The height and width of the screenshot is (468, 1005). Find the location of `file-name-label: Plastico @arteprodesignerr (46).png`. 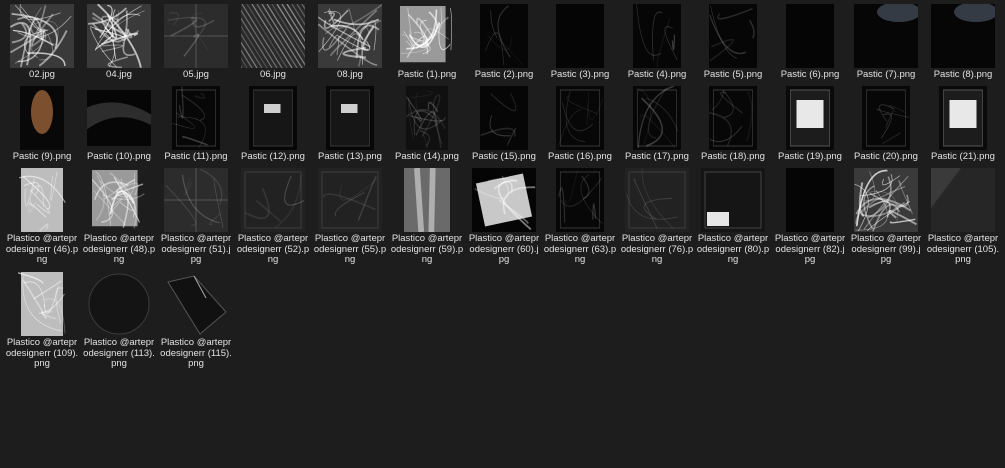

file-name-label: Plastico @arteprodesignerr (46).png is located at coordinates (42, 249).